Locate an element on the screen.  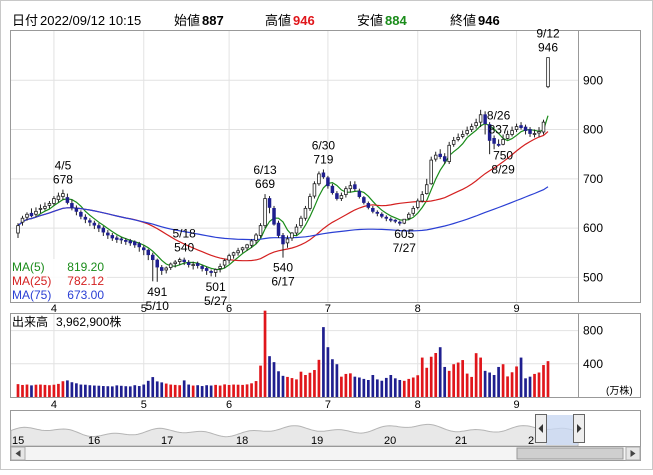
high-label: 高値 is located at coordinates (278, 20).